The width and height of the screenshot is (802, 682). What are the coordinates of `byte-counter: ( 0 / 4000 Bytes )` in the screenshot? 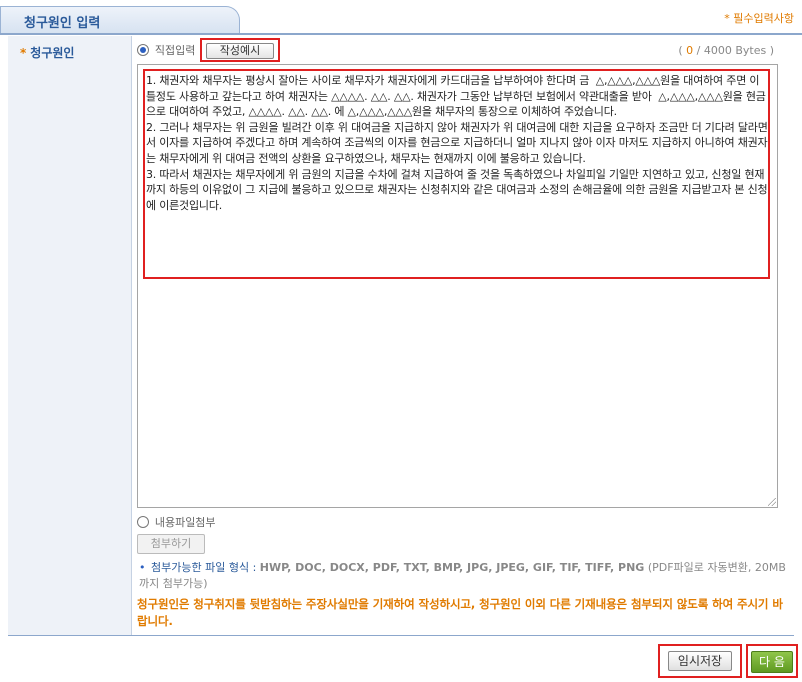 It's located at (726, 50).